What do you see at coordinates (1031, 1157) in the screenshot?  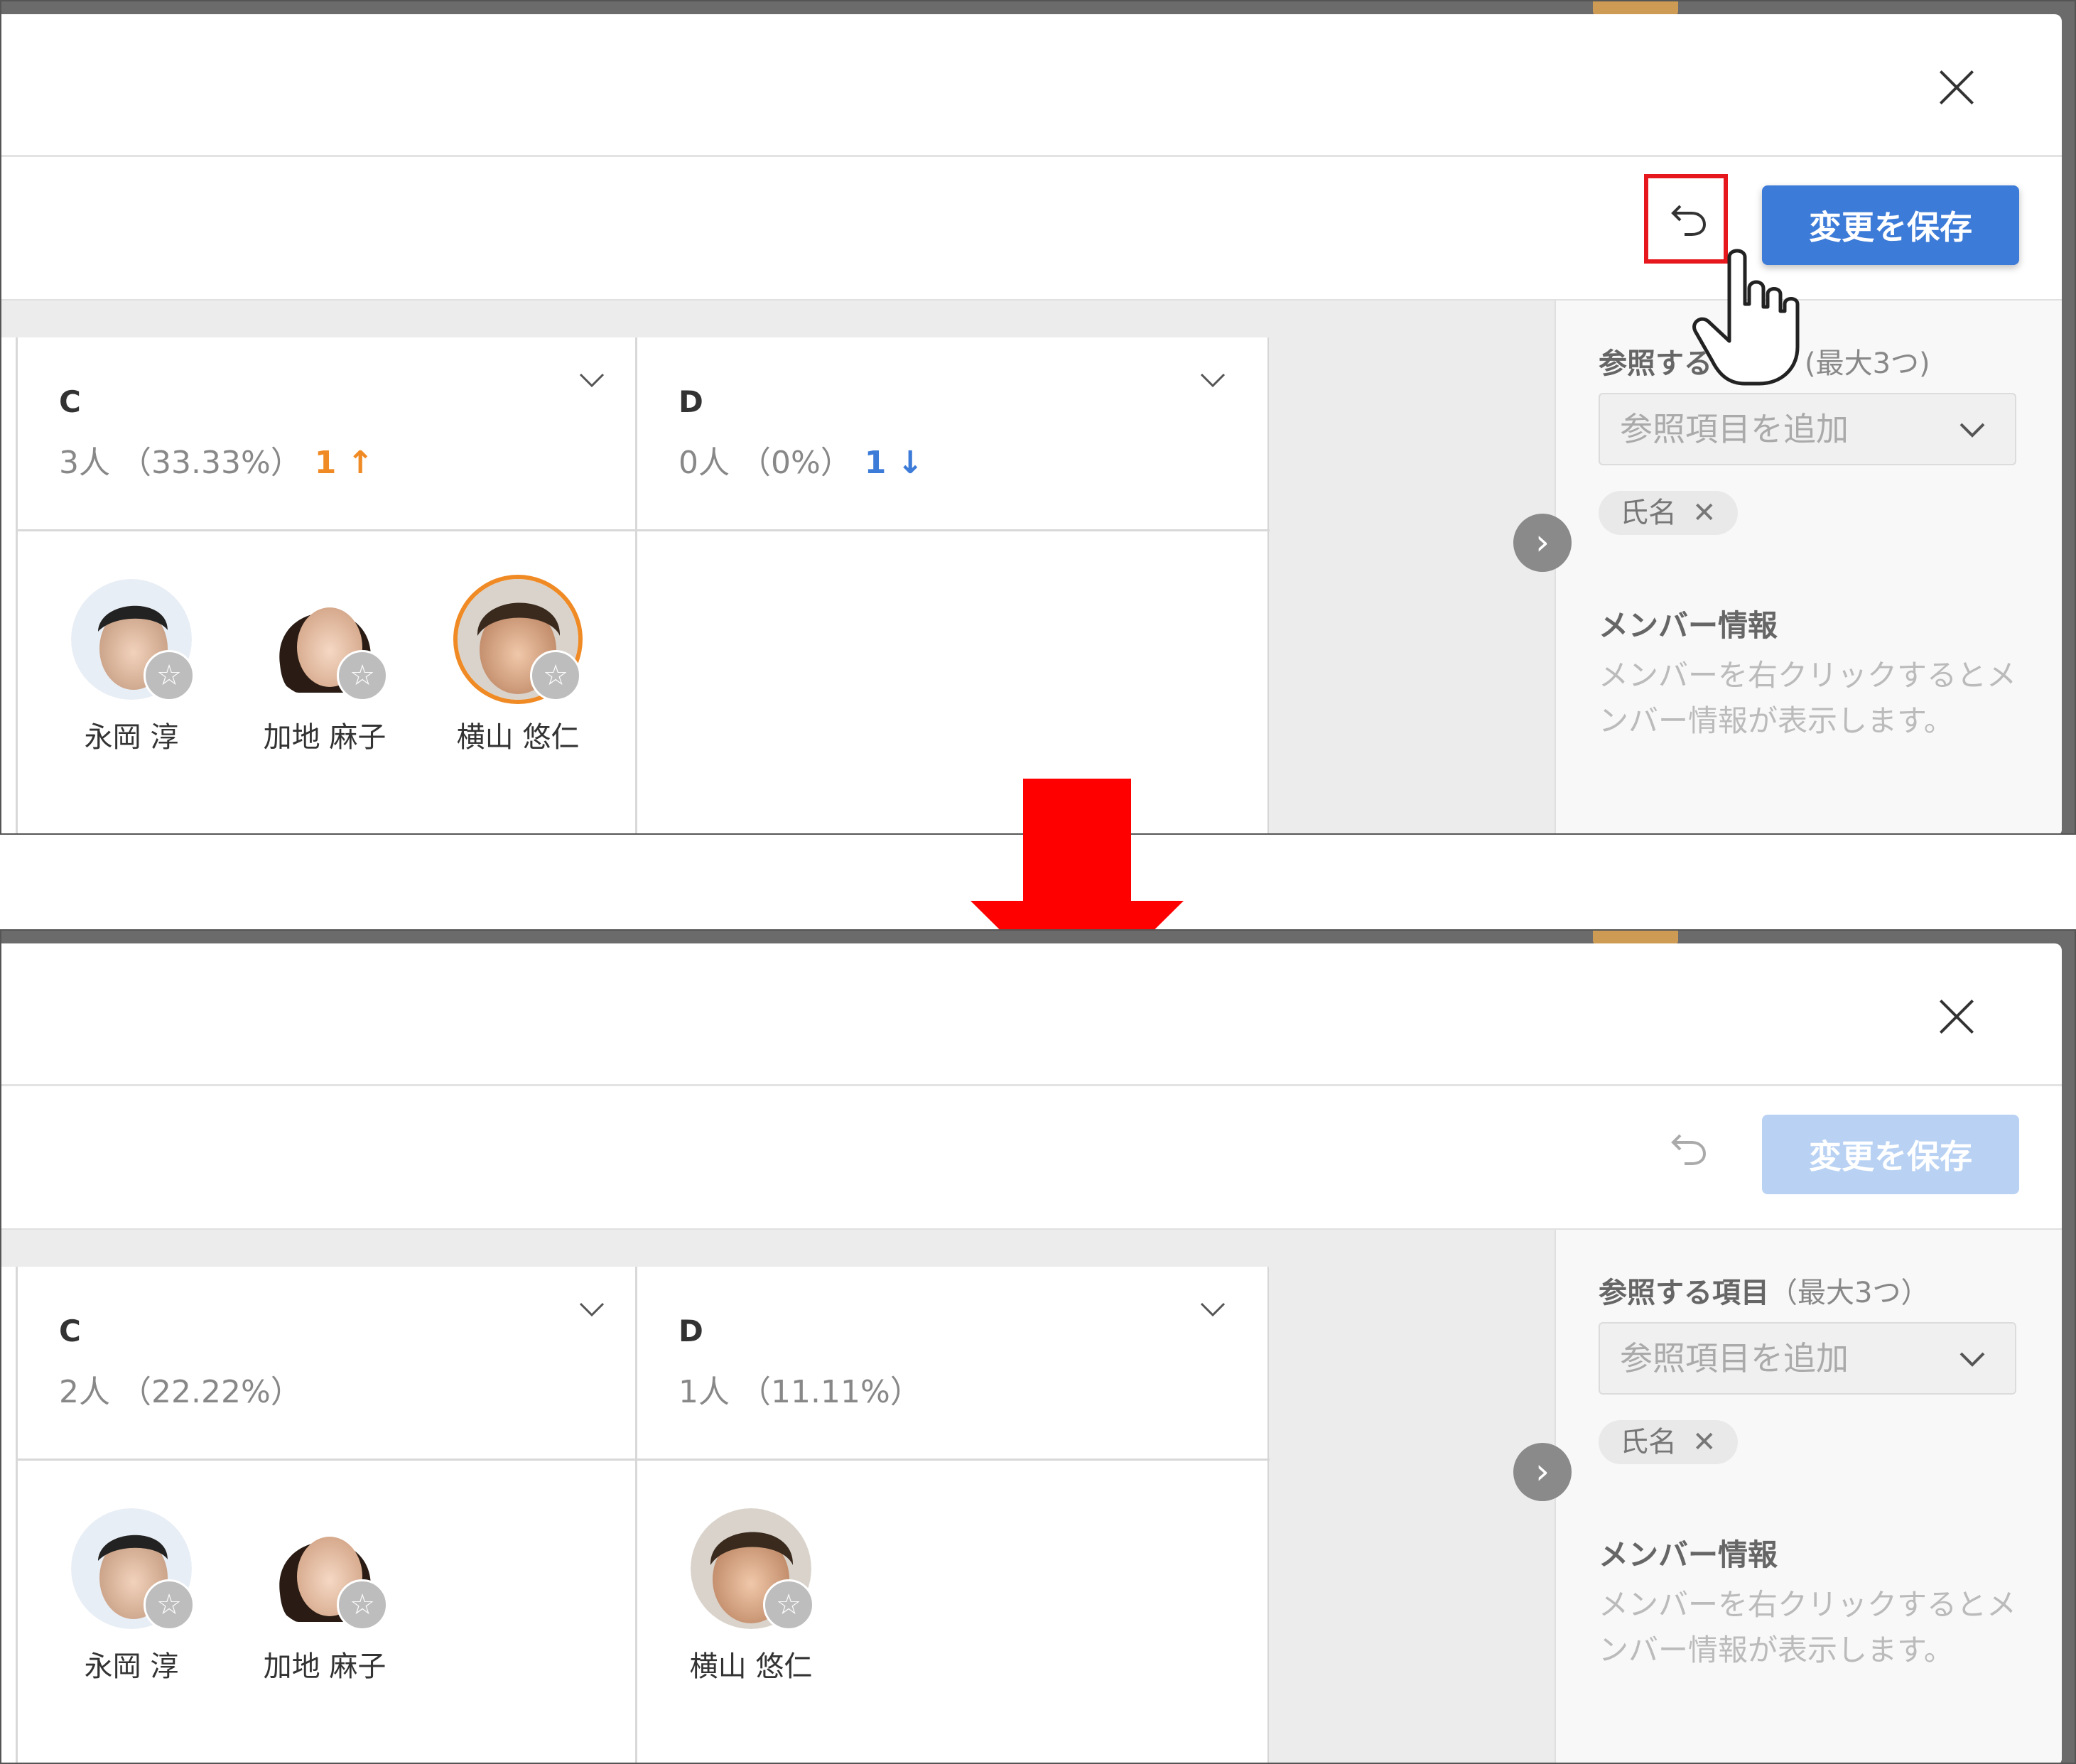 I see `dialog-toolbar: 変更を保存` at bounding box center [1031, 1157].